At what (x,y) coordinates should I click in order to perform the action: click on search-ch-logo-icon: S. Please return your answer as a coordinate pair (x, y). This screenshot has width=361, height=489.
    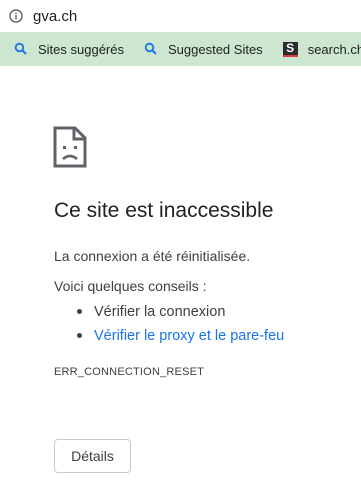
    Looking at the image, I should click on (290, 49).